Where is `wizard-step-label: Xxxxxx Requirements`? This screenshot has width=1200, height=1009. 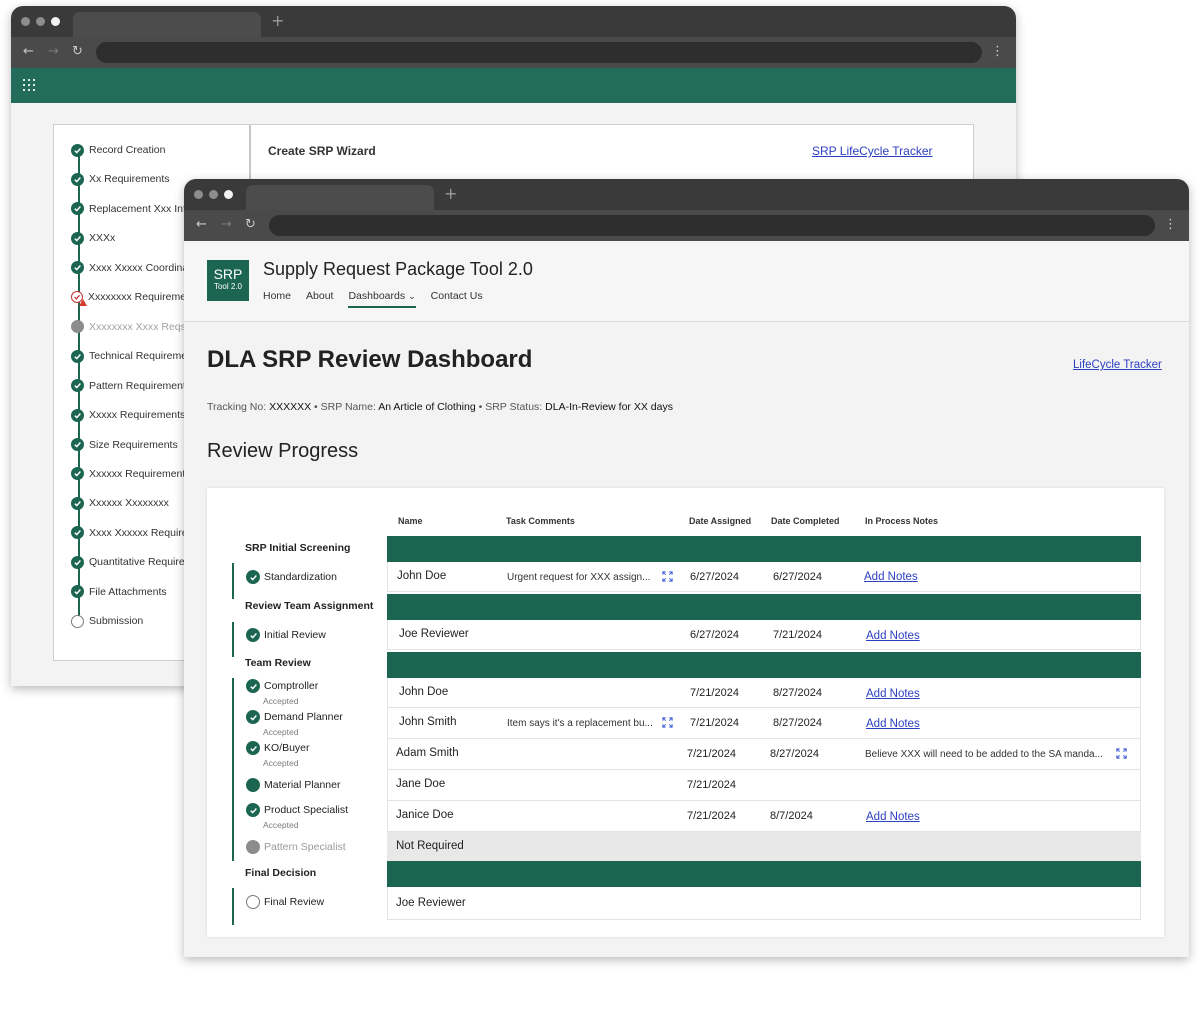 wizard-step-label: Xxxxxx Requirements is located at coordinates (140, 473).